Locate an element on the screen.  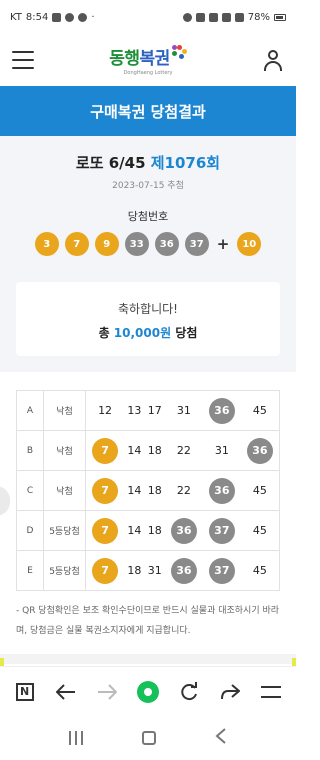
forward-arrow-icon is located at coordinates (107, 692).